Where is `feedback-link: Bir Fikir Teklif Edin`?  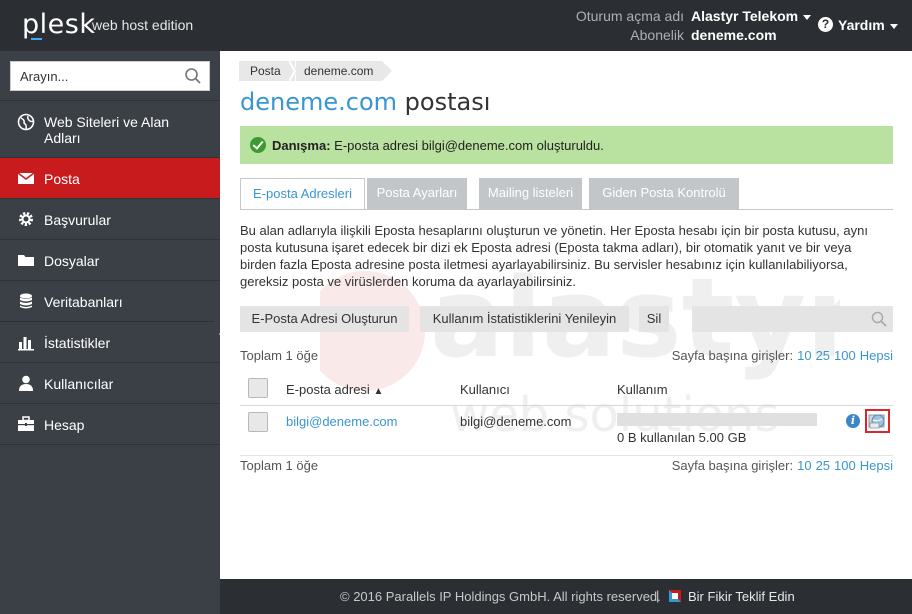 feedback-link: Bir Fikir Teklif Edin is located at coordinates (741, 596).